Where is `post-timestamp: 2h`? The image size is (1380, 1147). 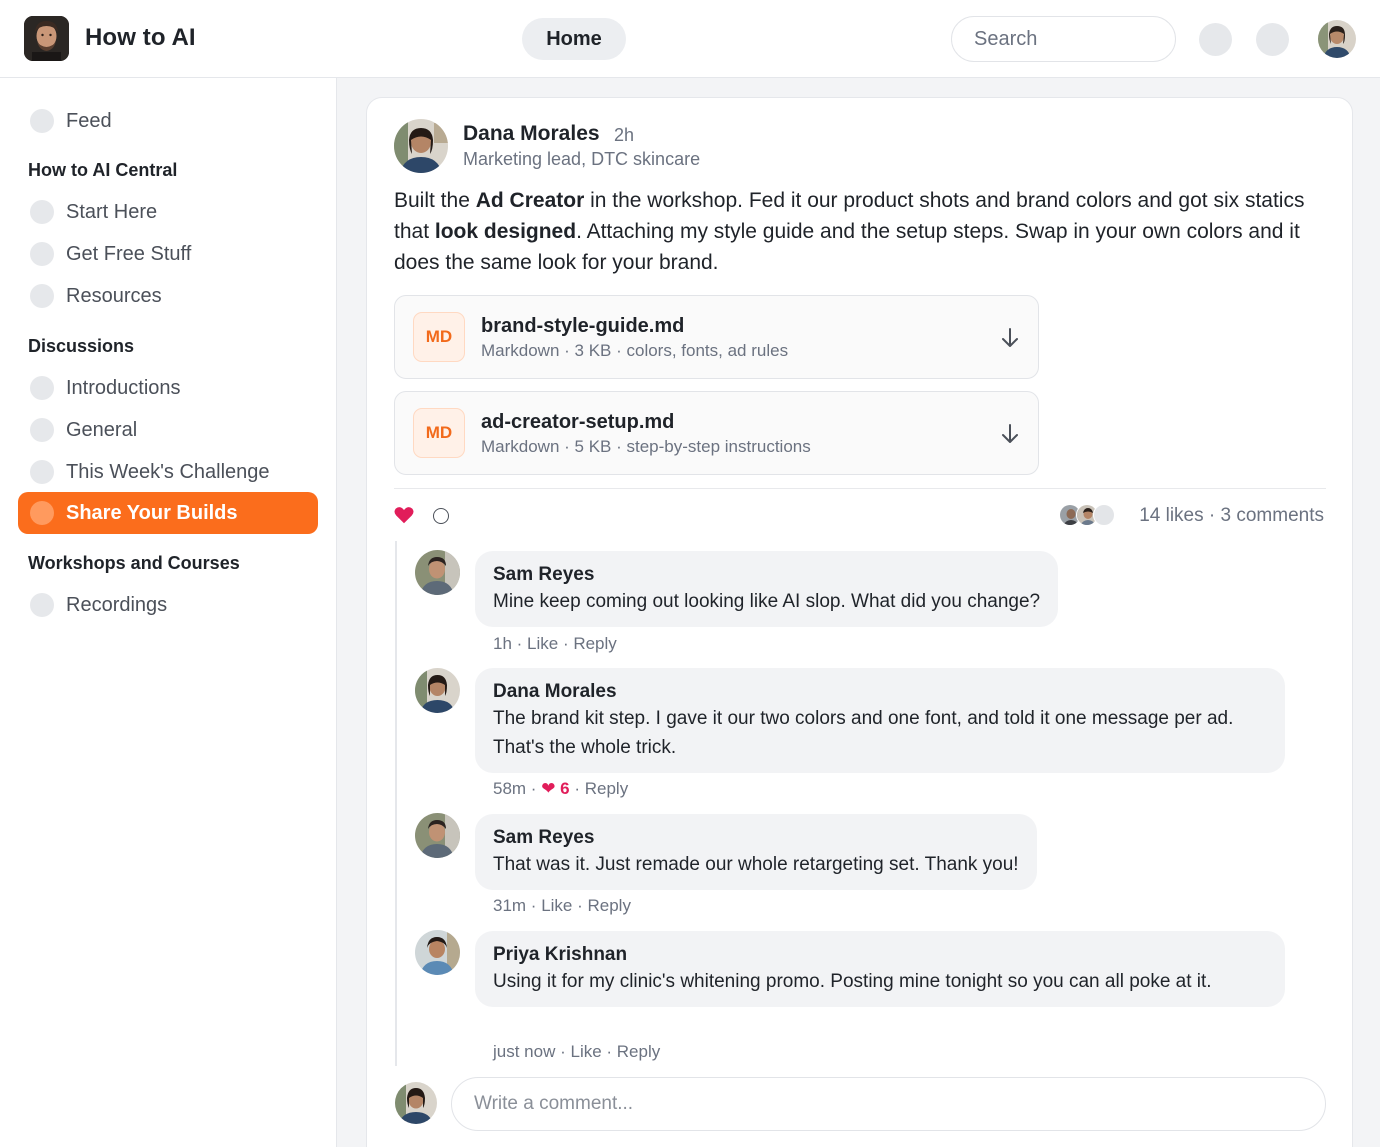
post-timestamp: 2h is located at coordinates (624, 135).